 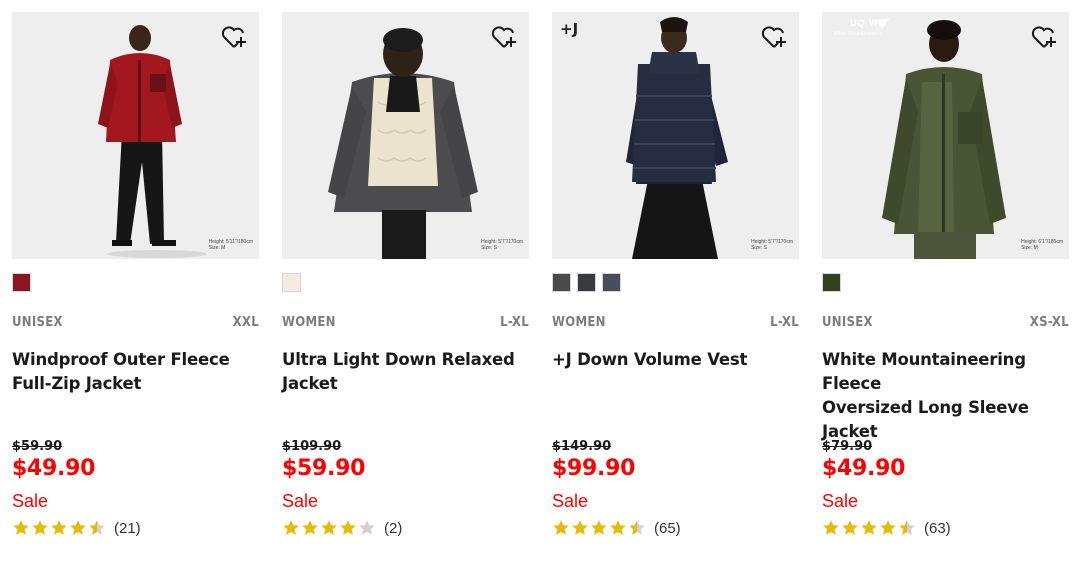 I want to click on product-name-line: Oversized Long Sleeve Jacket, so click(x=925, y=419).